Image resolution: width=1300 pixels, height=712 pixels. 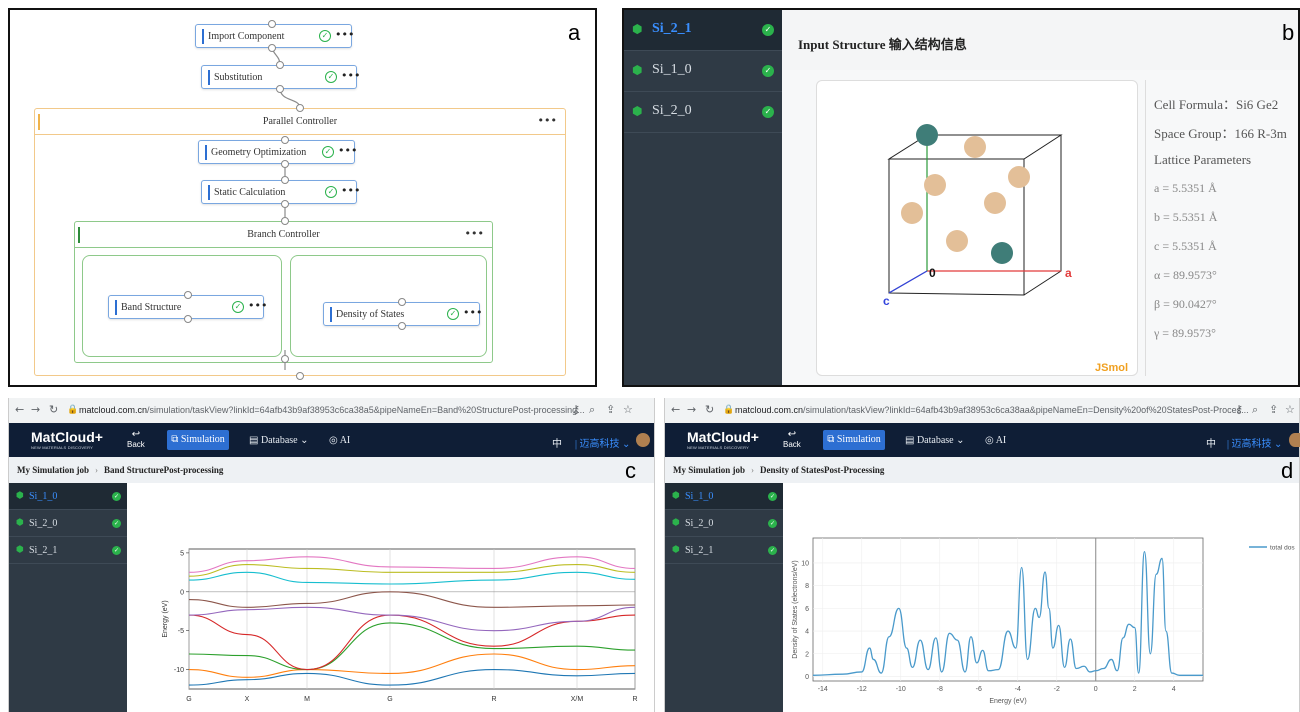 I want to click on geometry-optimization-node: Geometry Optimization ✓ •••, so click(x=277, y=152).